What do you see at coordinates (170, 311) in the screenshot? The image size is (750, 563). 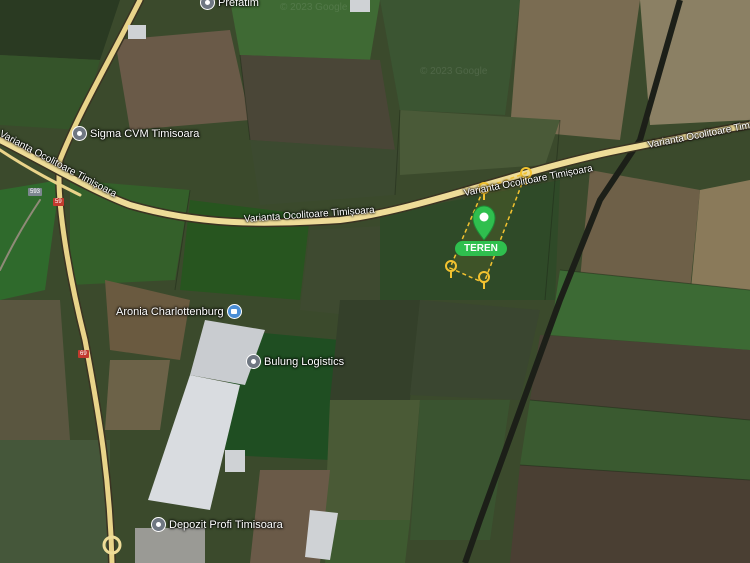 I see `poi-label: Aronia Charlottenburg` at bounding box center [170, 311].